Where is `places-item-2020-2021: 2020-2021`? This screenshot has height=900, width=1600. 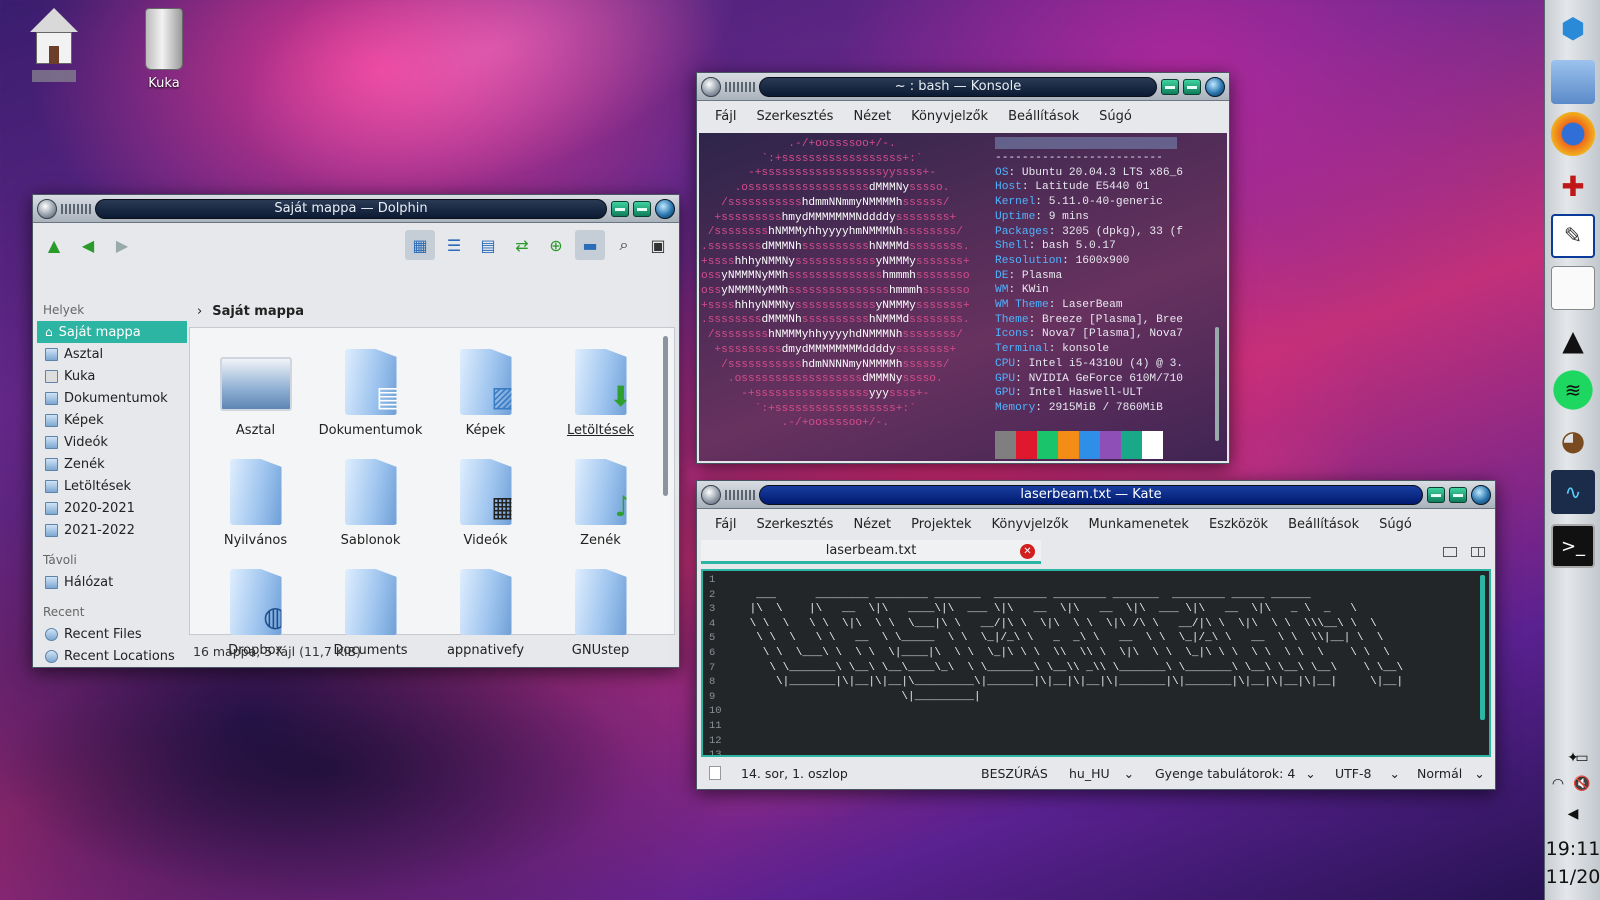
places-item-2020-2021: 2020-2021 is located at coordinates (112, 508).